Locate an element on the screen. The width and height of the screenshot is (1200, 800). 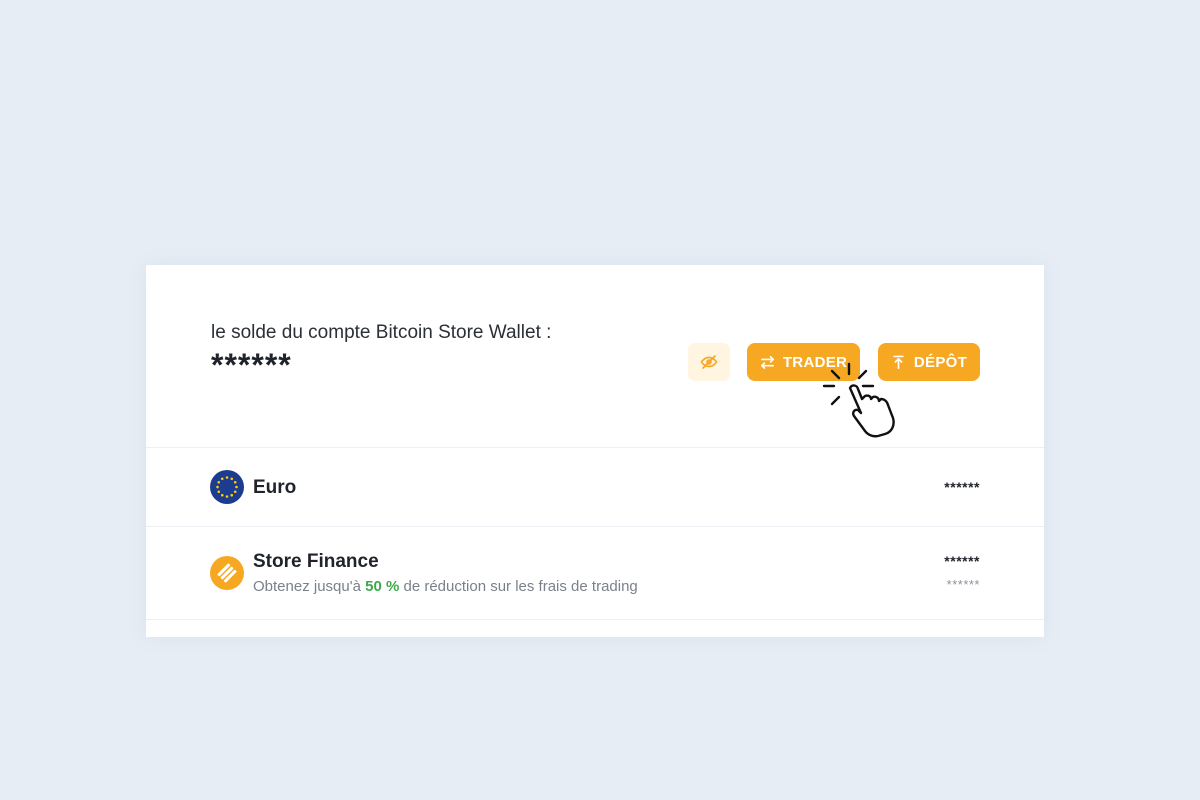
eye-slash-icon is located at coordinates (709, 362).